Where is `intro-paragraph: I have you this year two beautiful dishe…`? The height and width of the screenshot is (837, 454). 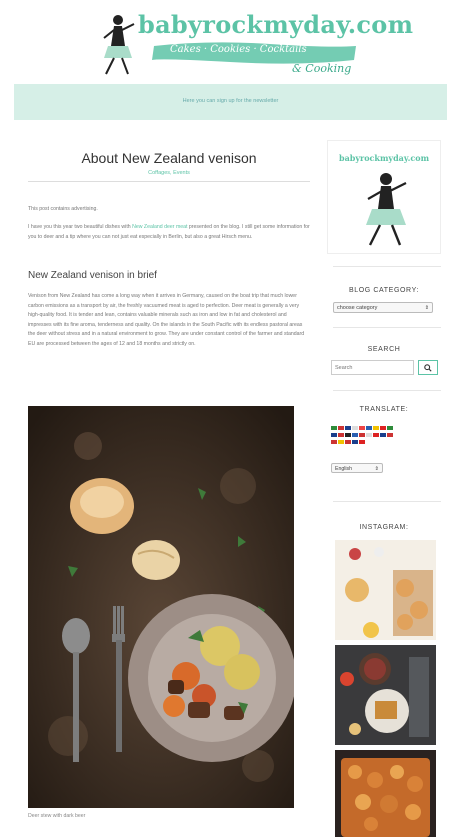 intro-paragraph: I have you this year two beautiful dishe… is located at coordinates (169, 232).